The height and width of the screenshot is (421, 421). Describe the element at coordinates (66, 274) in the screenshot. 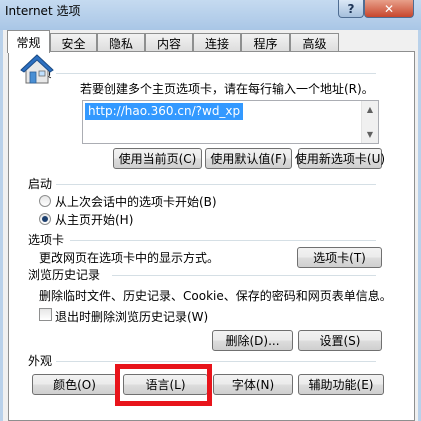

I see `history-group-label: 浏览历史记录` at that location.